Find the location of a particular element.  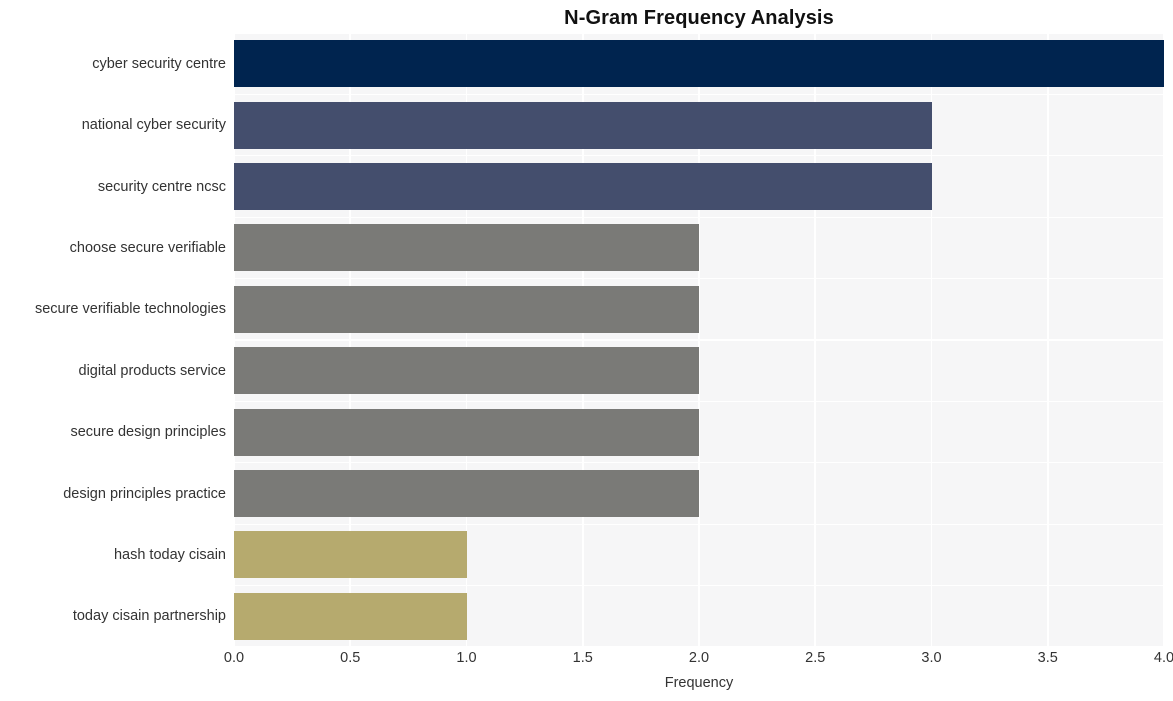

x-tick-label-1: 0.5 is located at coordinates (350, 658).